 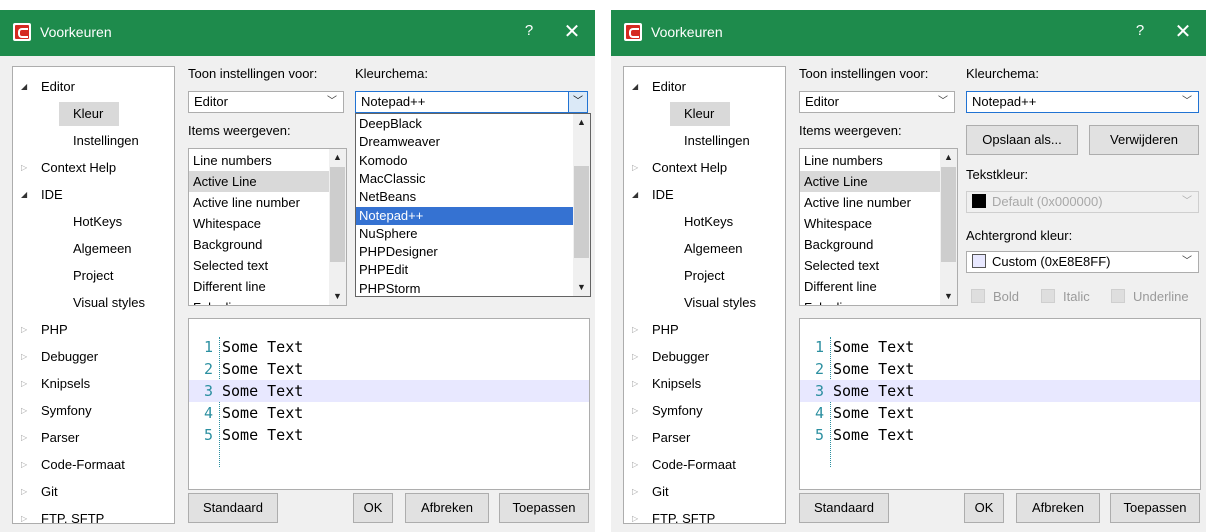 What do you see at coordinates (1082, 202) in the screenshot?
I see `text-color-select: Default (0x000000) ﹀` at bounding box center [1082, 202].